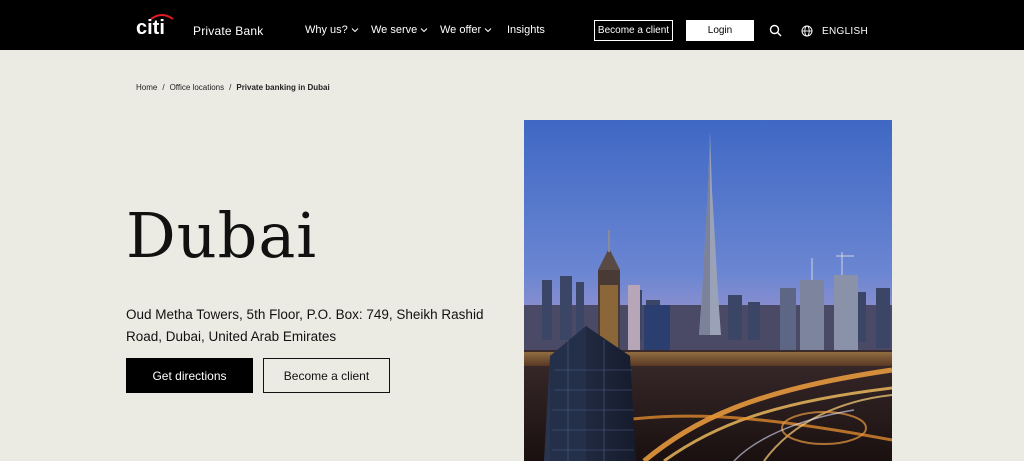 The width and height of the screenshot is (1024, 461). What do you see at coordinates (807, 31) in the screenshot?
I see `globe-icon` at bounding box center [807, 31].